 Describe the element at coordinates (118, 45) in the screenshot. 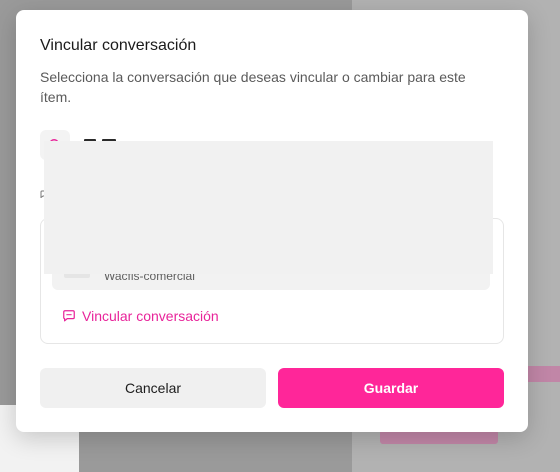

I see `modal-title: Vincular conversación` at that location.